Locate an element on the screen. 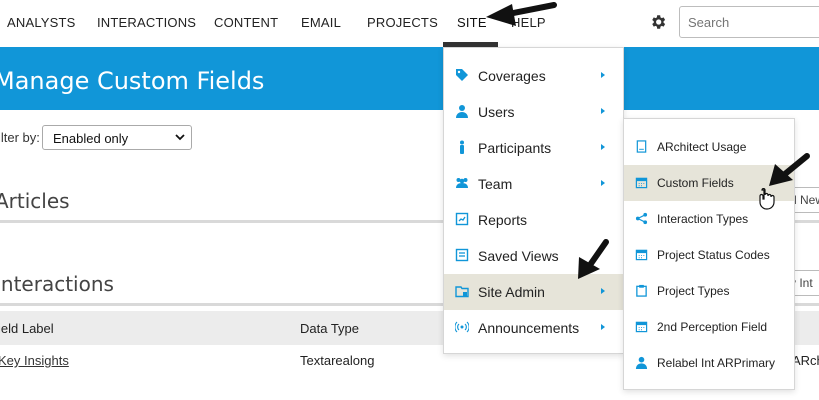 Image resolution: width=819 pixels, height=400 pixels. right-cell: ARch is located at coordinates (805, 360).